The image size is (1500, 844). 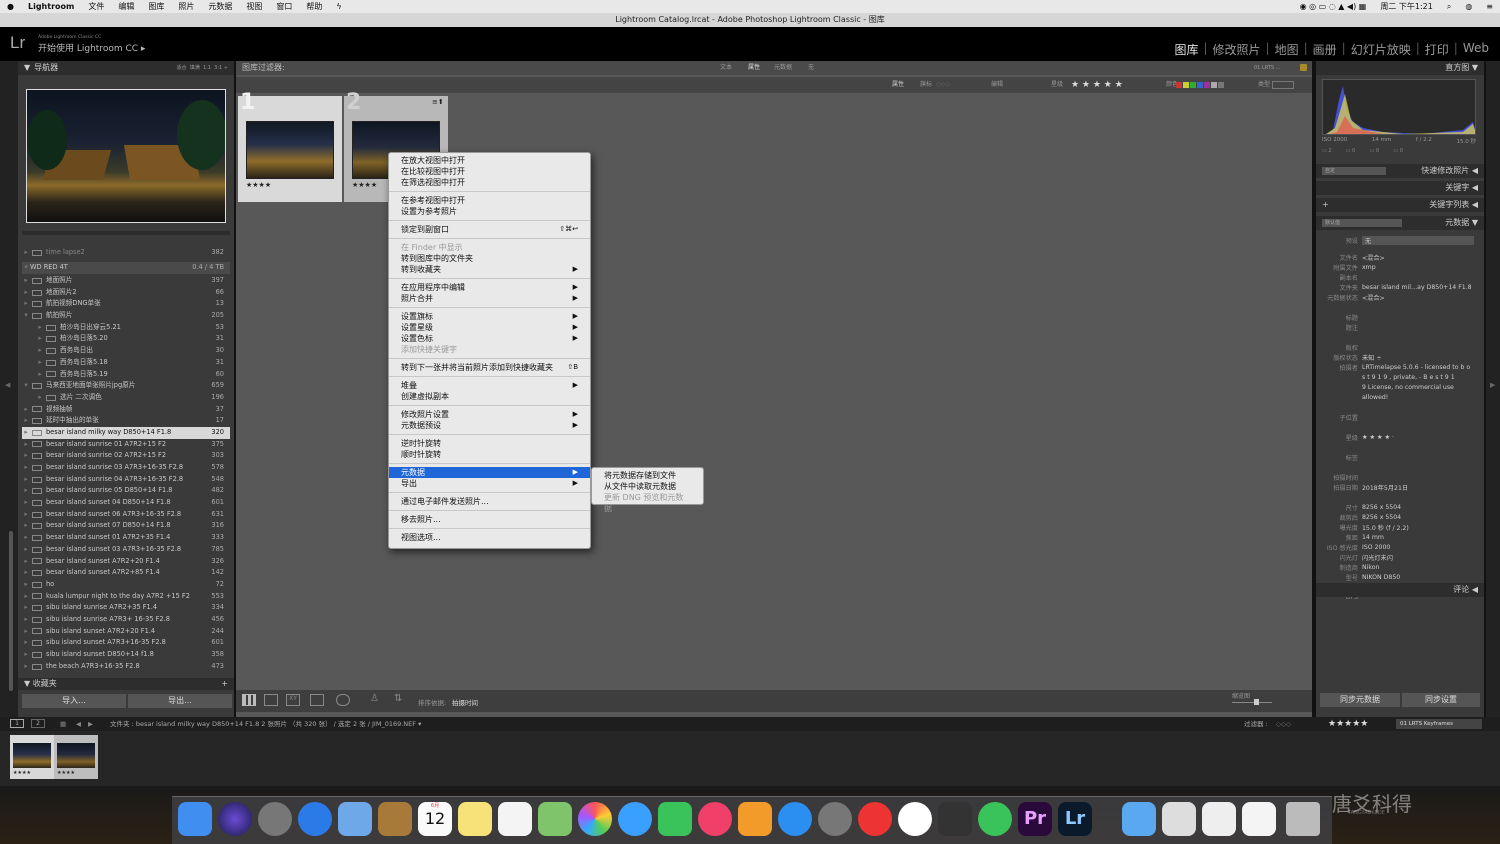 I want to click on metadata-row: 制造商 Nikon, so click(x=1400, y=567).